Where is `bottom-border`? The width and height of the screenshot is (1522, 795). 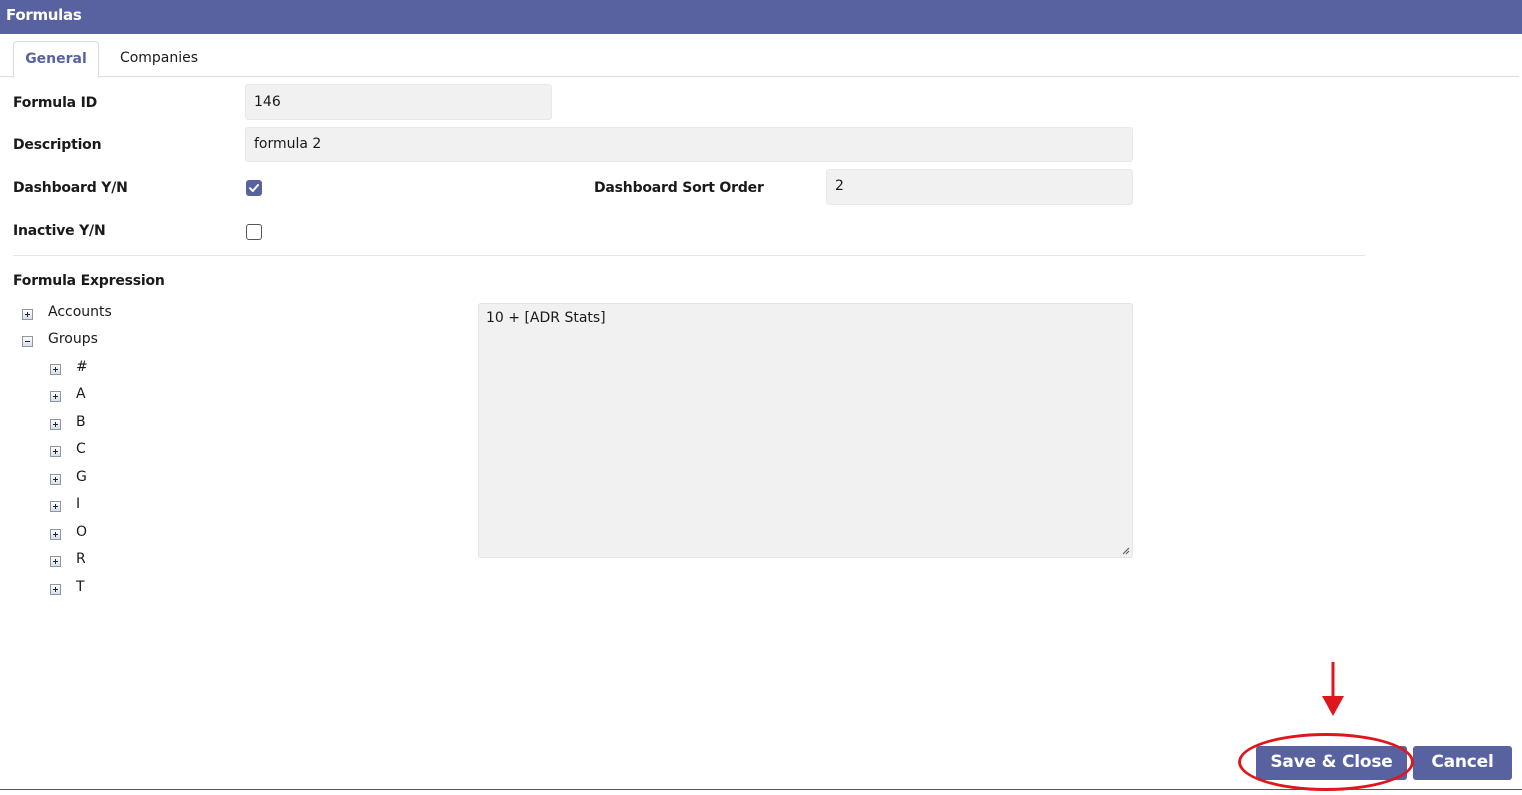 bottom-border is located at coordinates (761, 789).